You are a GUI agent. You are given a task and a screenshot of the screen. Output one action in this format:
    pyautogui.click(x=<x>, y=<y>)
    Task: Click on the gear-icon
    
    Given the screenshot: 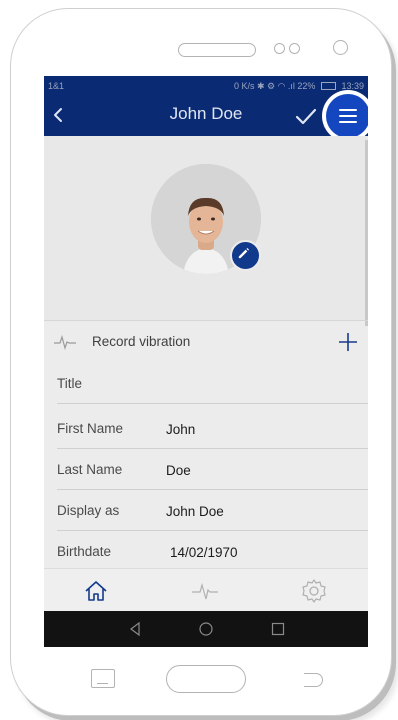 What is the action you would take?
    pyautogui.click(x=314, y=591)
    